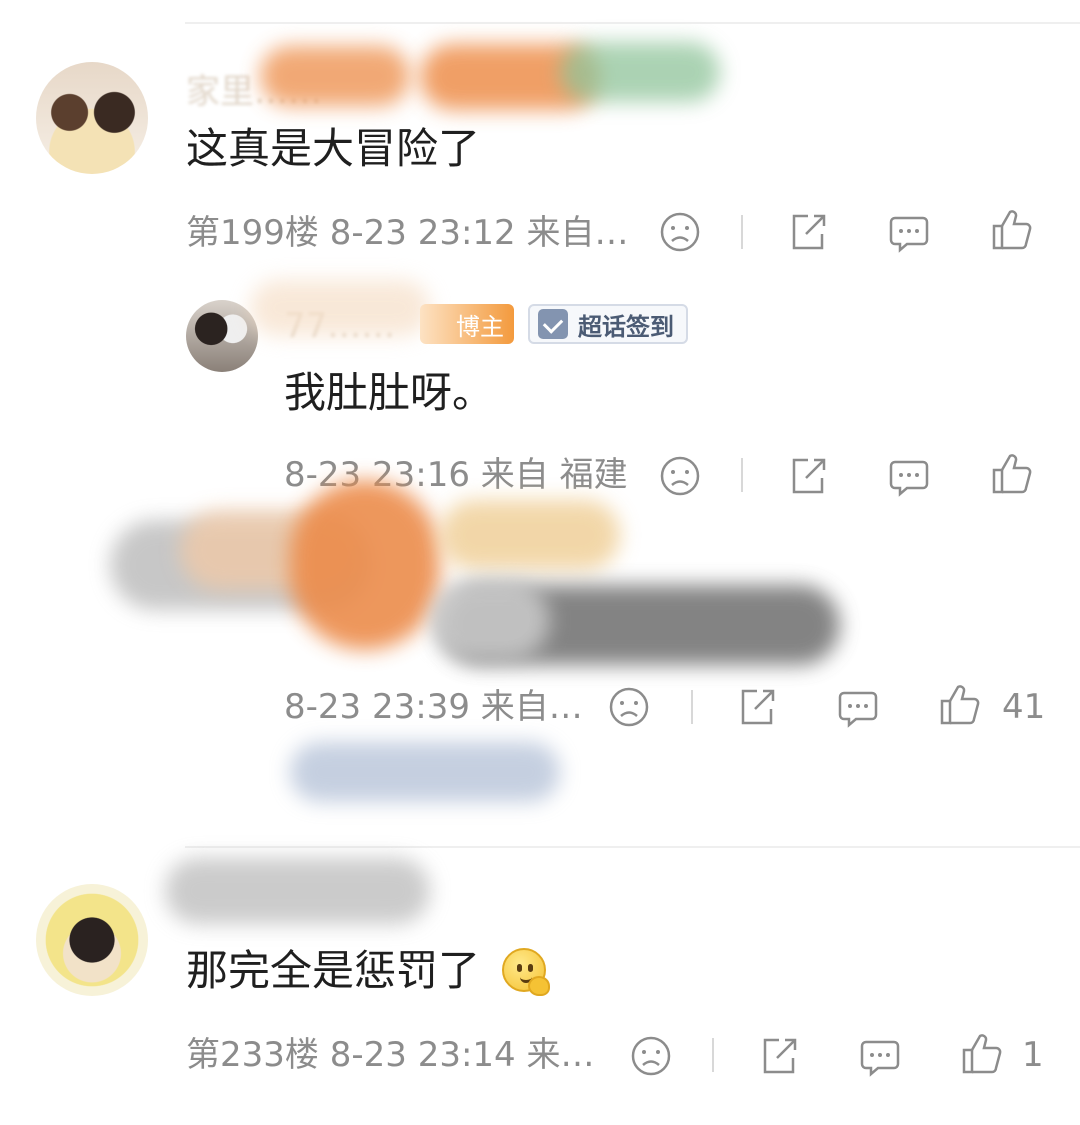 The height and width of the screenshot is (1125, 1080). What do you see at coordinates (554, 475) in the screenshot?
I see `location: 来自 福建` at bounding box center [554, 475].